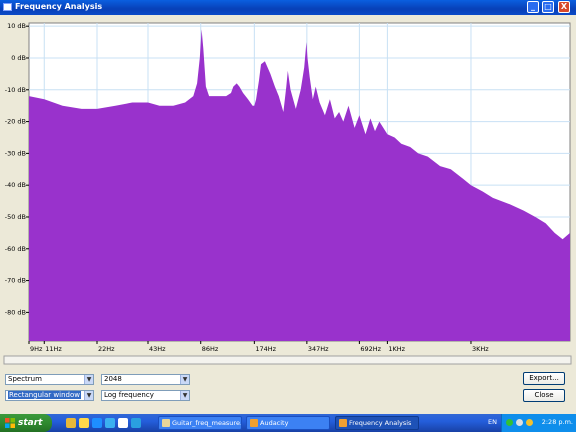 This screenshot has height=432, width=576. I want to click on y-tick-label: -60 dB, so click(15, 249).